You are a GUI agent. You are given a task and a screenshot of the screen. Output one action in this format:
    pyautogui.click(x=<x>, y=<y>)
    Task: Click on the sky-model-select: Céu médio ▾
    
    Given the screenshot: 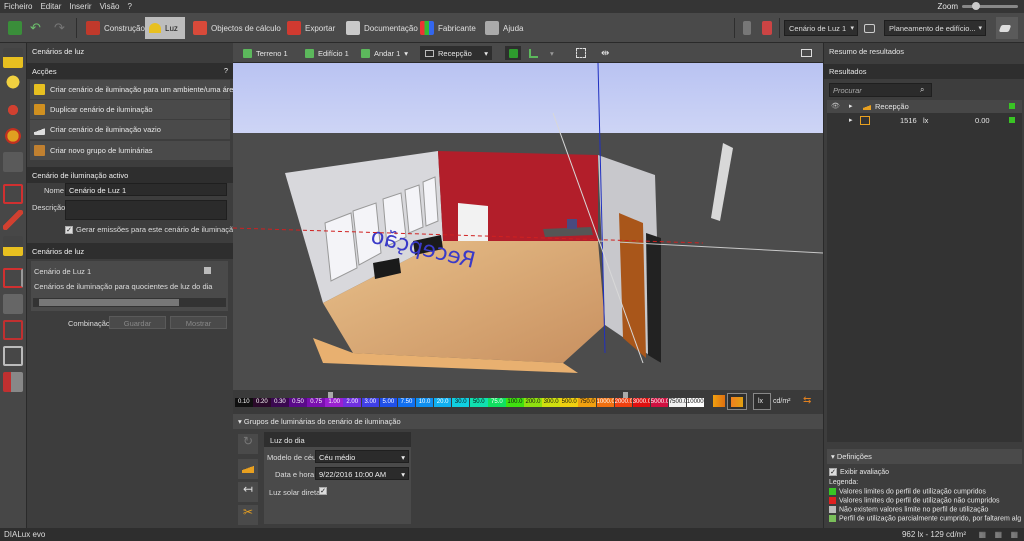 What is the action you would take?
    pyautogui.click(x=362, y=456)
    